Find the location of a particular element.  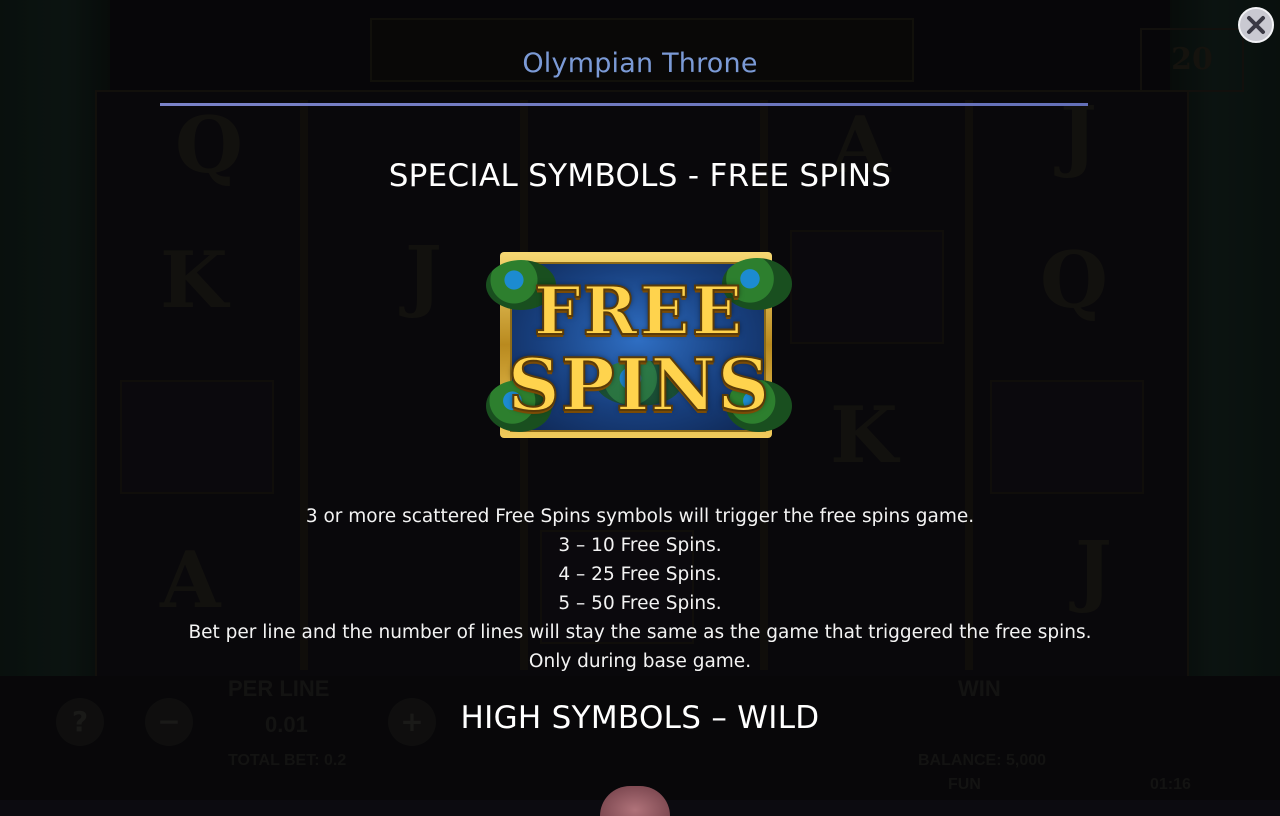

page-title: Olympian Throne is located at coordinates (640, 63).